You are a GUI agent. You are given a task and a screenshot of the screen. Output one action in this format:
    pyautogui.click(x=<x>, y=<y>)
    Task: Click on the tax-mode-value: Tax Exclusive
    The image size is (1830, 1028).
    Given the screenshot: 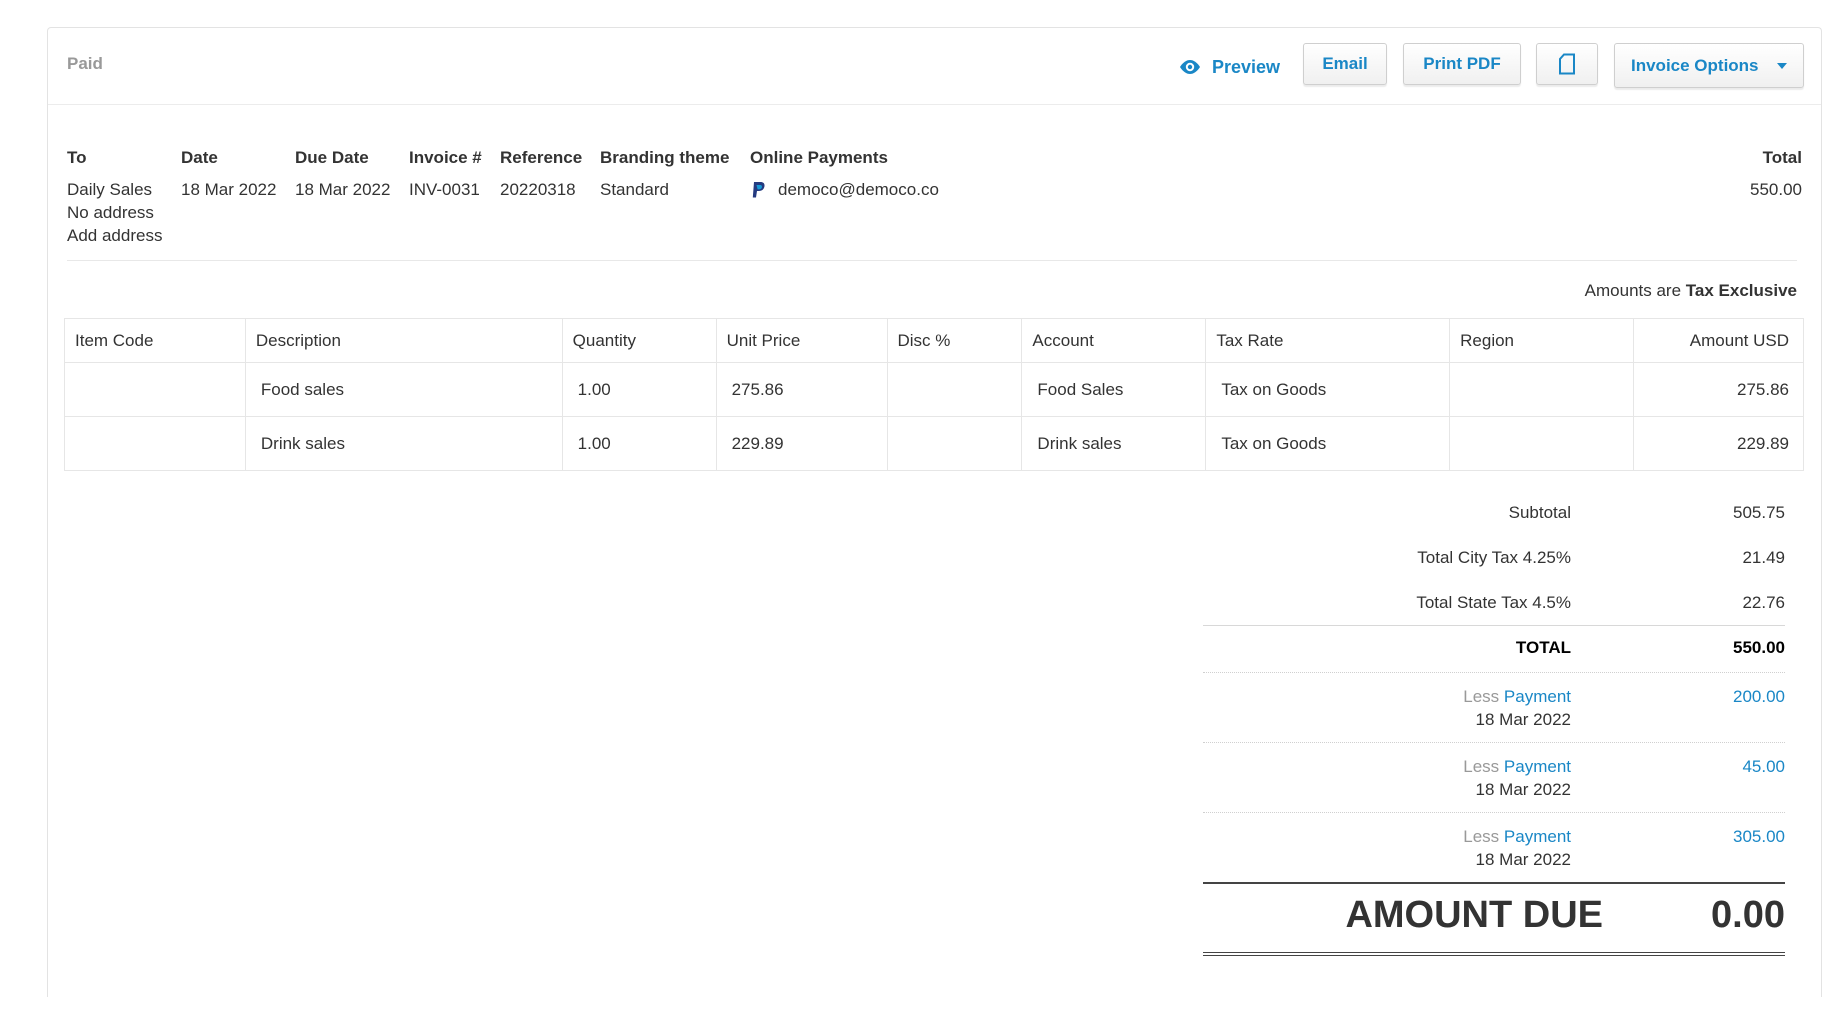 What is the action you would take?
    pyautogui.click(x=1741, y=290)
    